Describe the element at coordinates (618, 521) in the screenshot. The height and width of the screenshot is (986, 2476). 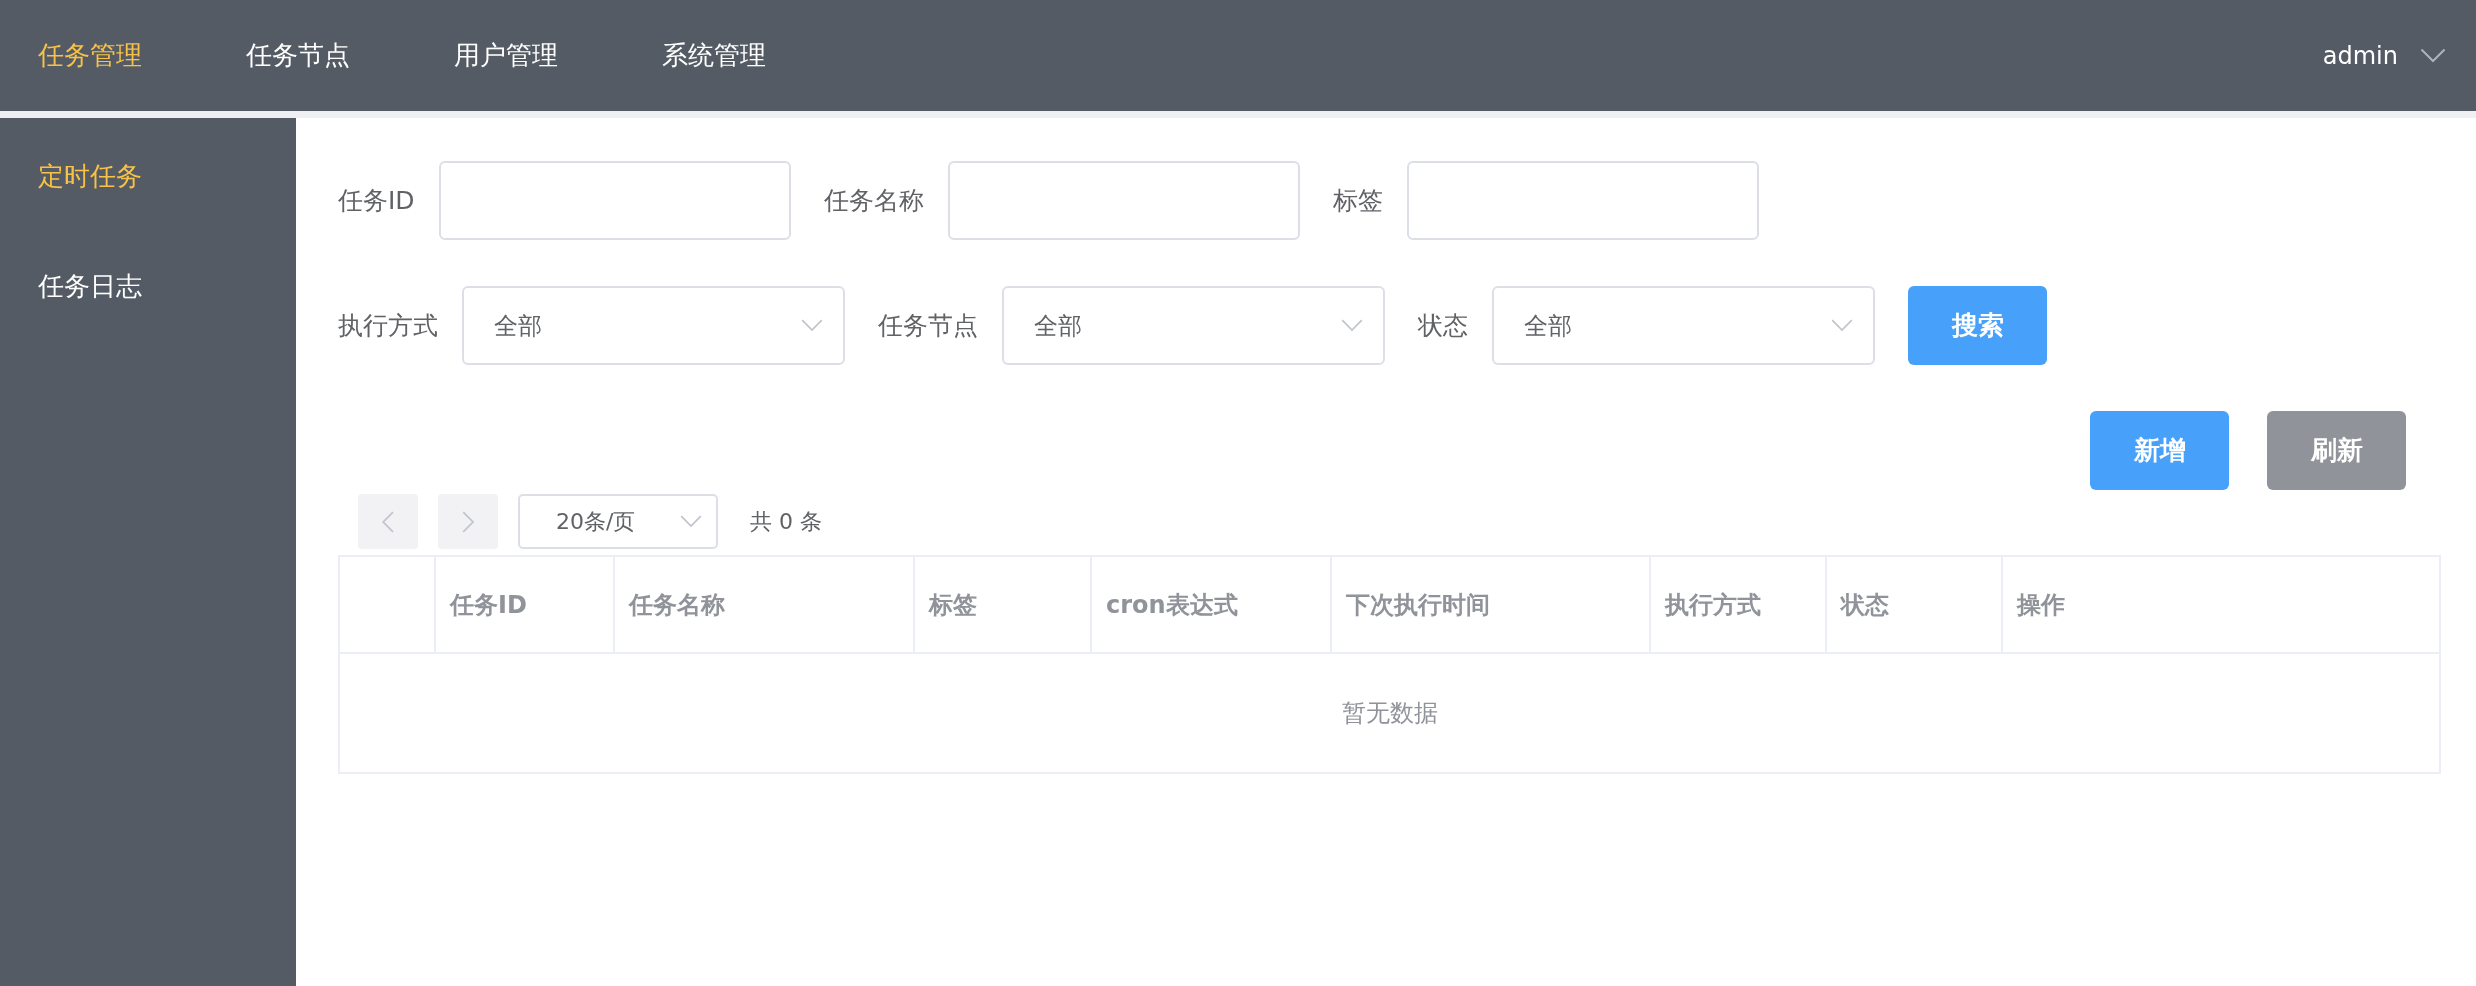
I see `page-size-select: 20条/页` at that location.